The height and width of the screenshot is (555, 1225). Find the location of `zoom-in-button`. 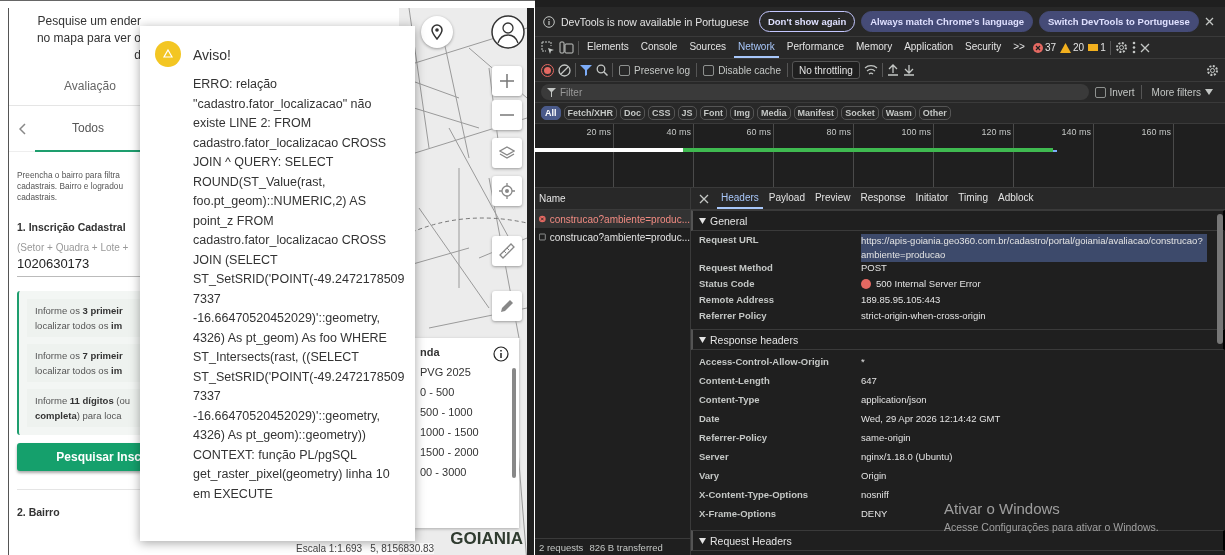

zoom-in-button is located at coordinates (507, 81).